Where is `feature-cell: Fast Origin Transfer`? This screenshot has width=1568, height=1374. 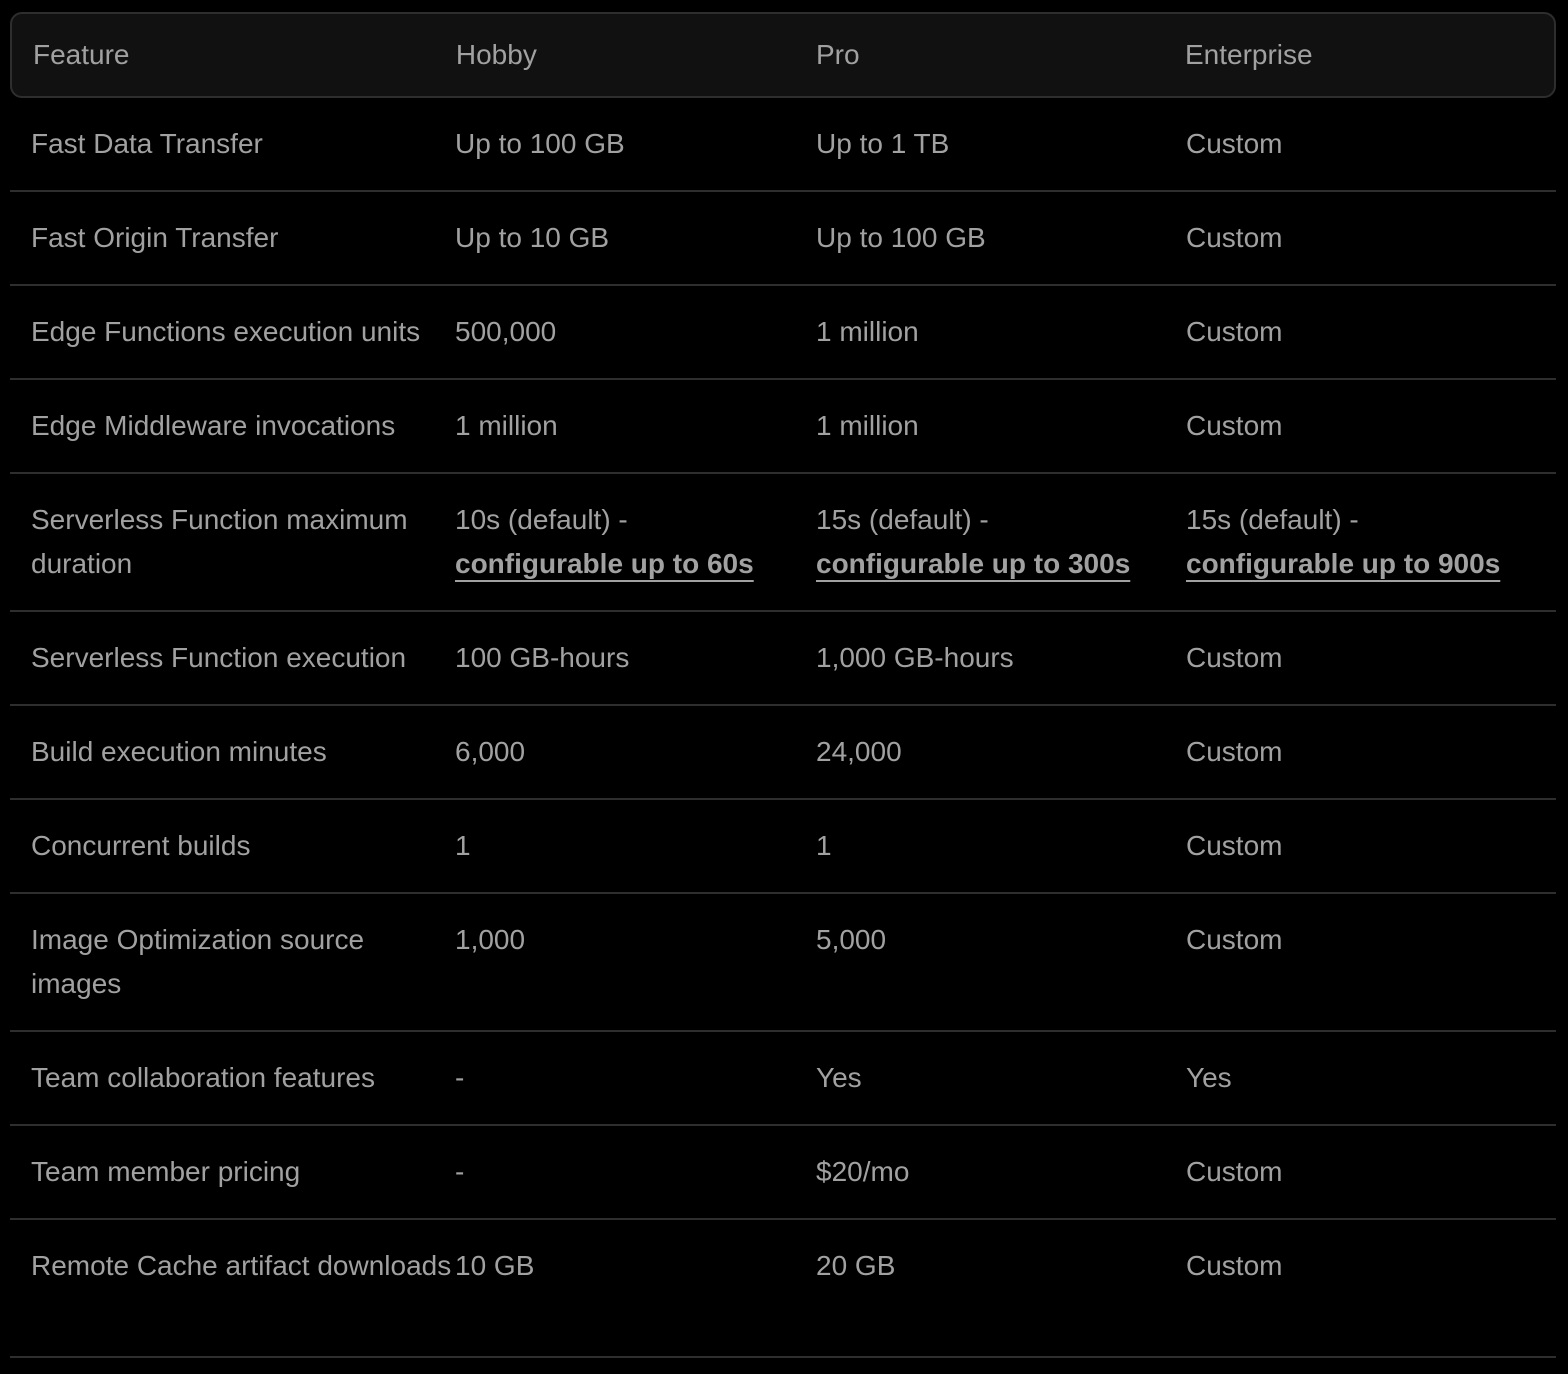 feature-cell: Fast Origin Transfer is located at coordinates (155, 237).